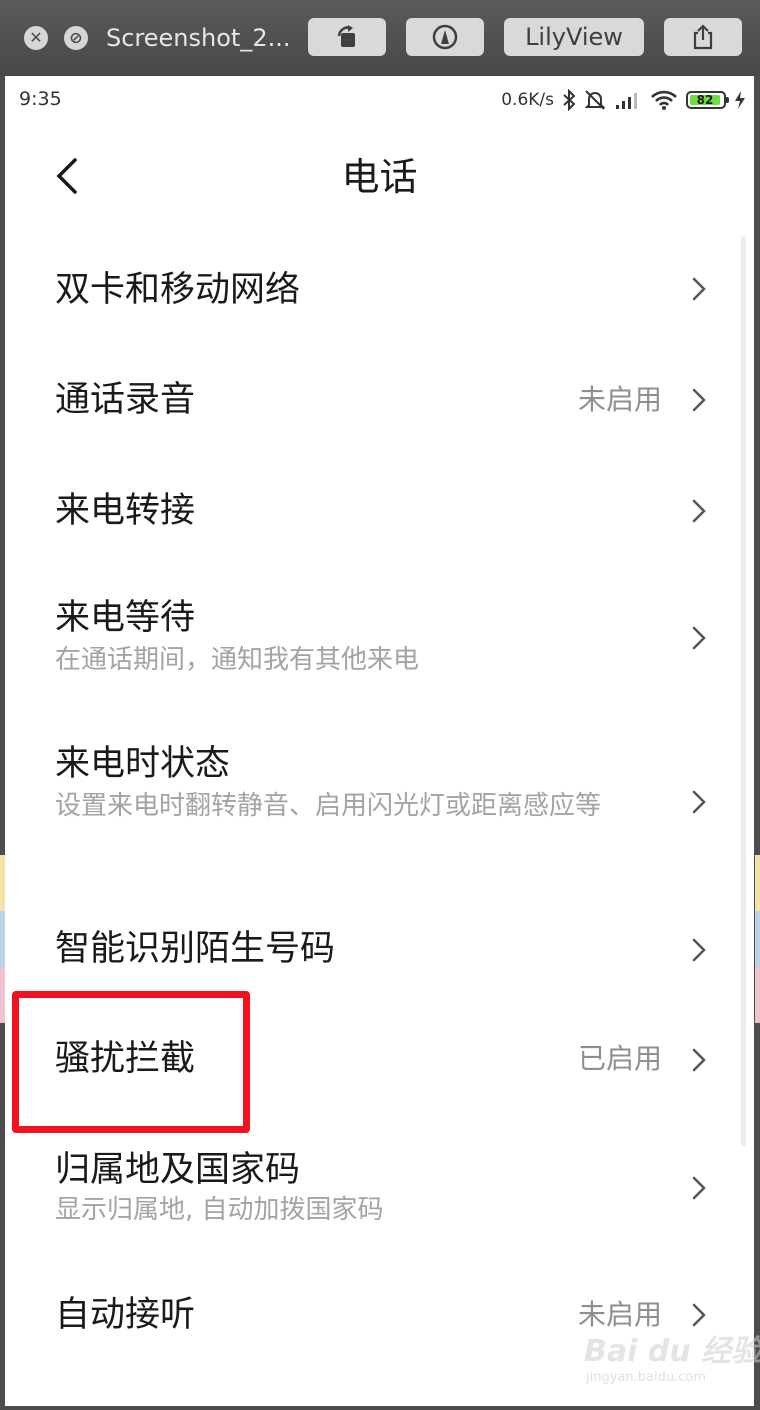 The width and height of the screenshot is (760, 1410). What do you see at coordinates (195, 949) in the screenshot?
I see `row-title: 智能识别陌生号码` at bounding box center [195, 949].